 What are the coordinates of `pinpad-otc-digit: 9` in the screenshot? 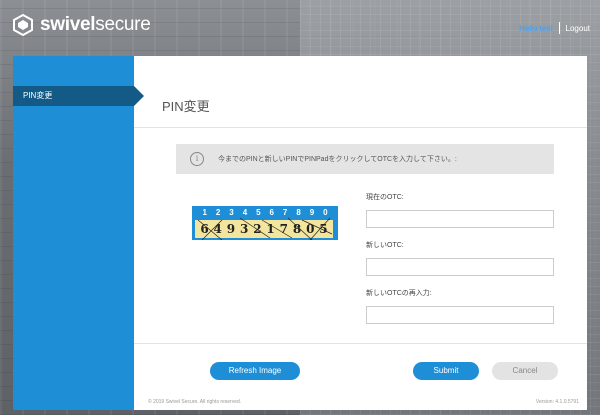 It's located at (231, 229).